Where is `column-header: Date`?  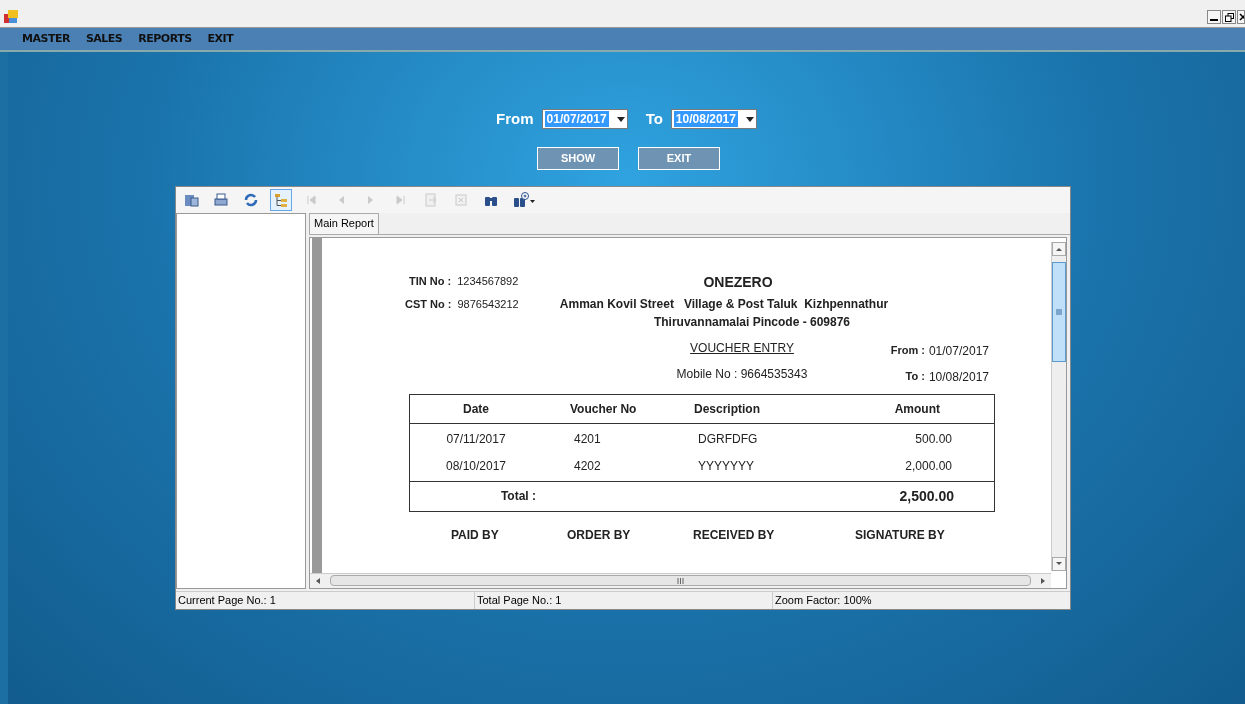 column-header: Date is located at coordinates (476, 409).